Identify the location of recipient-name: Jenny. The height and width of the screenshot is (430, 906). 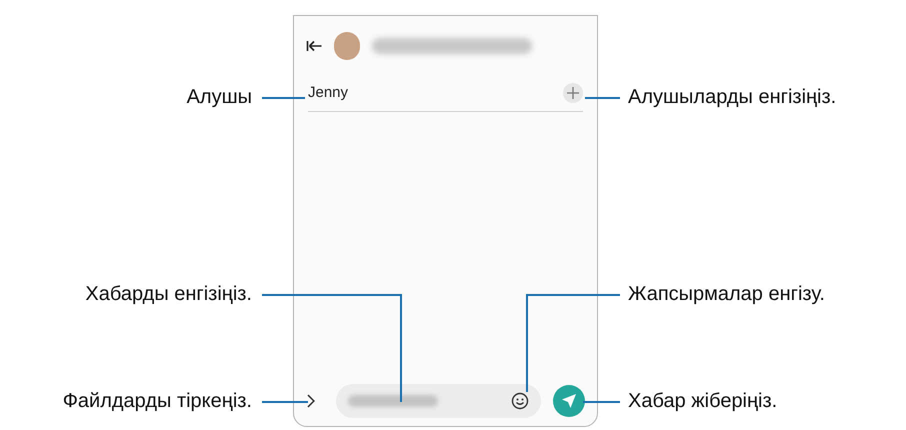
(328, 93).